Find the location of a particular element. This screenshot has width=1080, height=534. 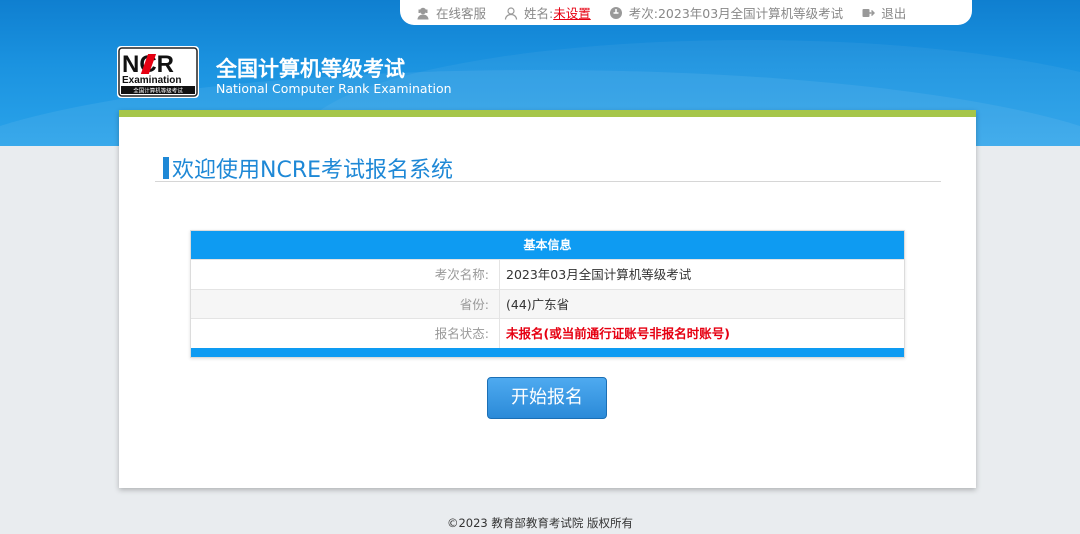

ncre-logo-graphic: NCR Examination 全国计算机等级考试 is located at coordinates (158, 72).